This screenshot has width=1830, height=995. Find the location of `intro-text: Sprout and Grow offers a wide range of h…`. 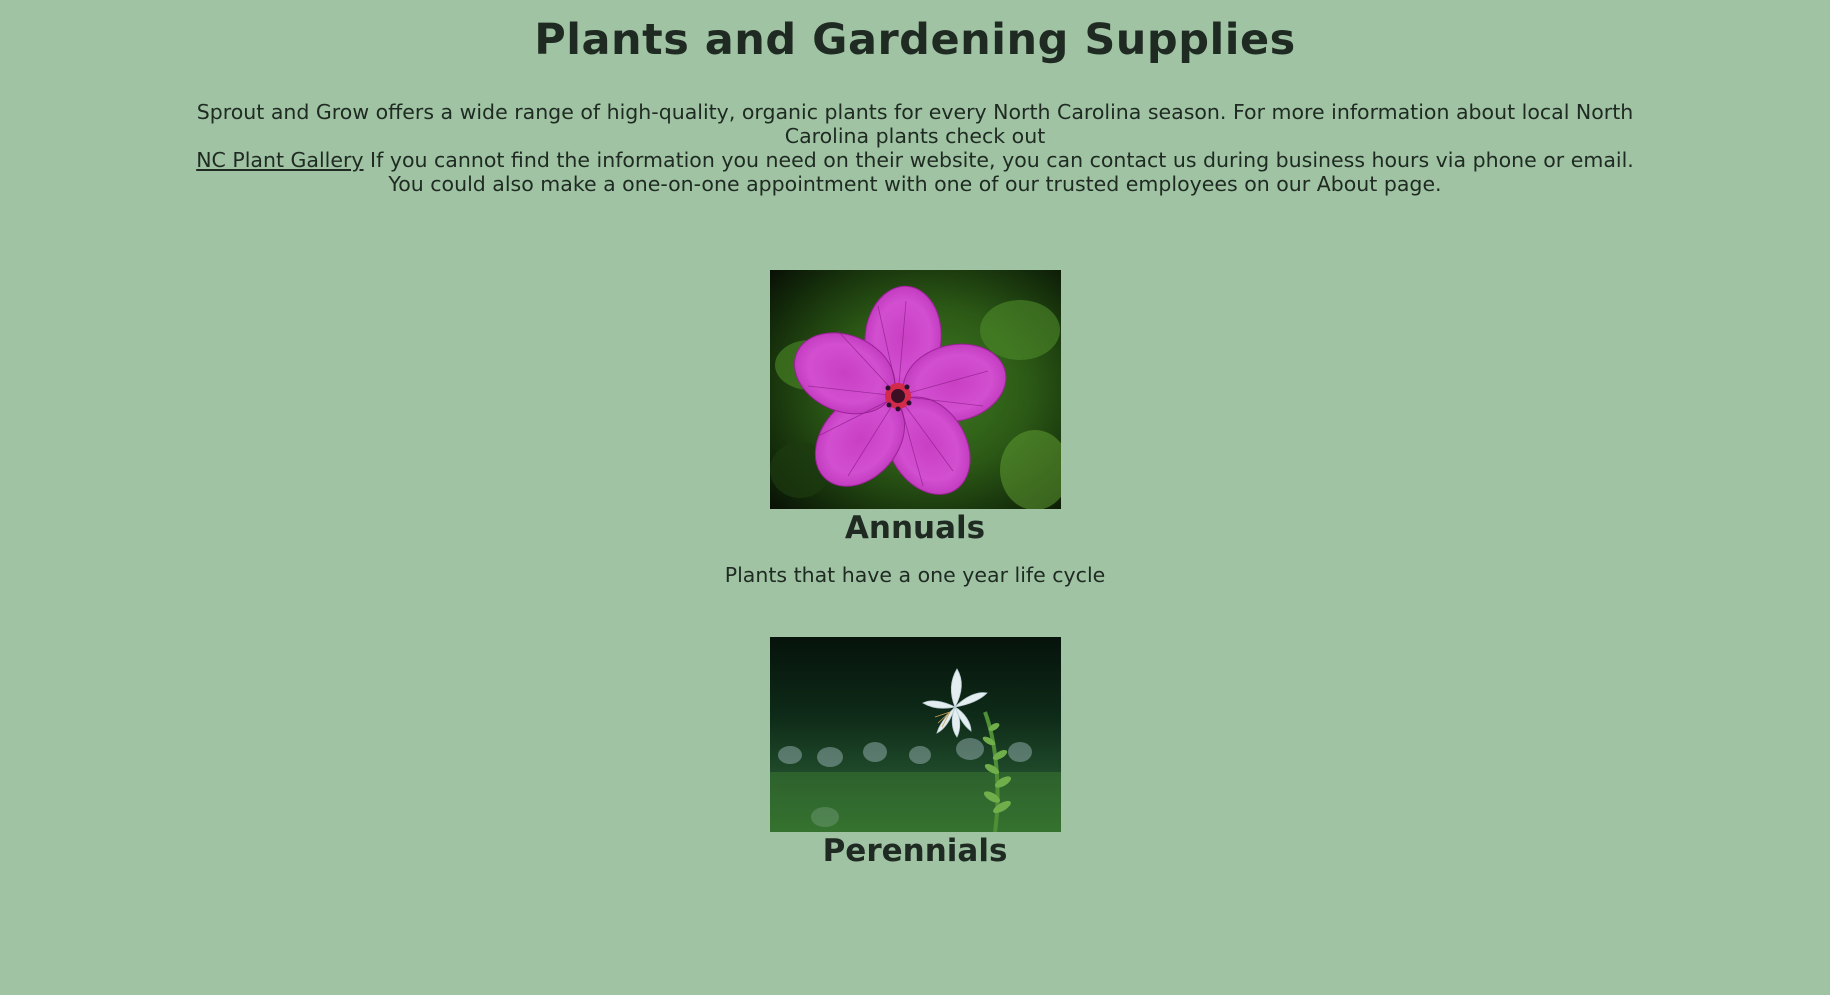

intro-text: Sprout and Grow offers a wide range of h… is located at coordinates (915, 124).